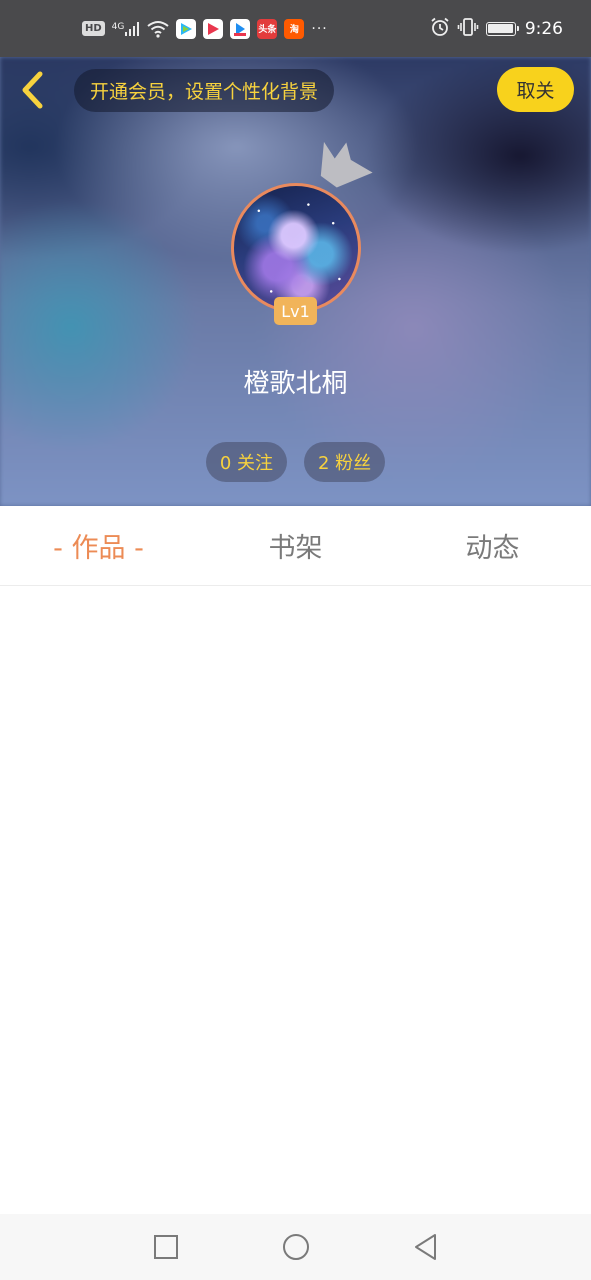 The width and height of the screenshot is (591, 1280). I want to click on back-nav-button, so click(426, 1247).